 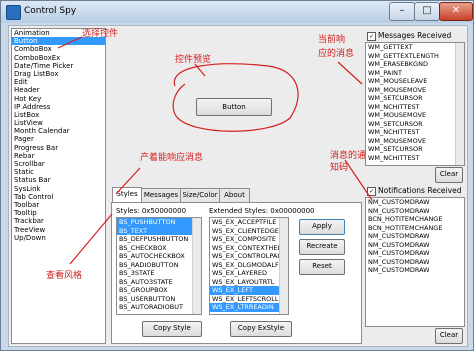 I want to click on arrow-view-style, so click(x=91, y=239).